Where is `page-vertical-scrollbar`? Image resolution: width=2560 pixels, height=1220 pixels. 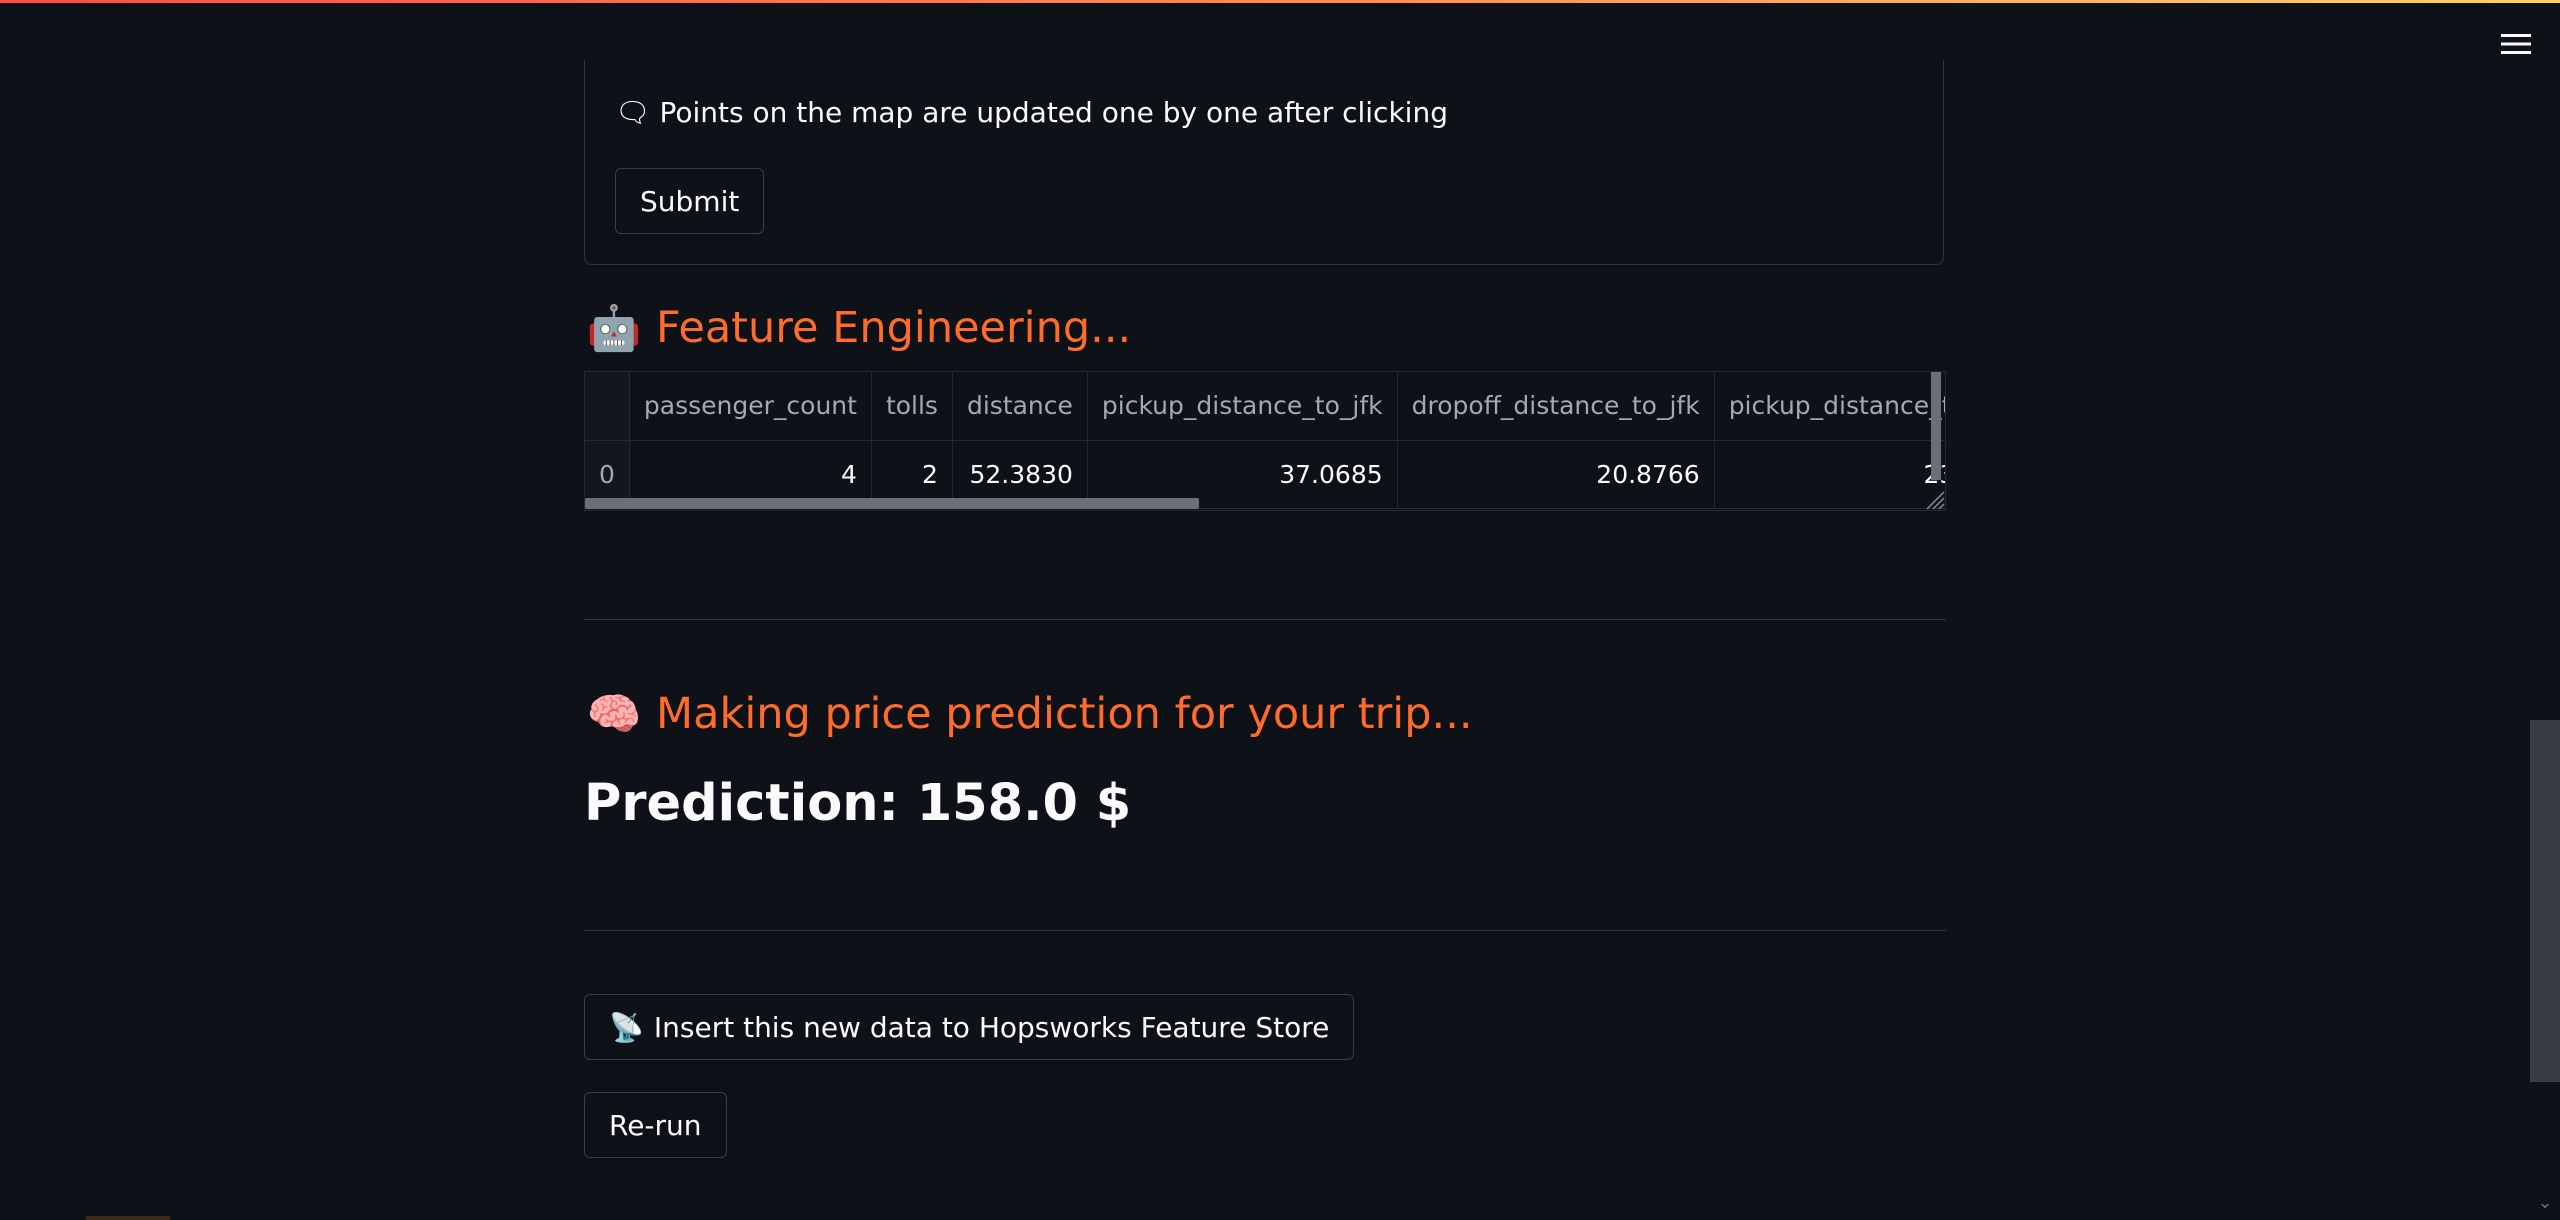
page-vertical-scrollbar is located at coordinates (2545, 901).